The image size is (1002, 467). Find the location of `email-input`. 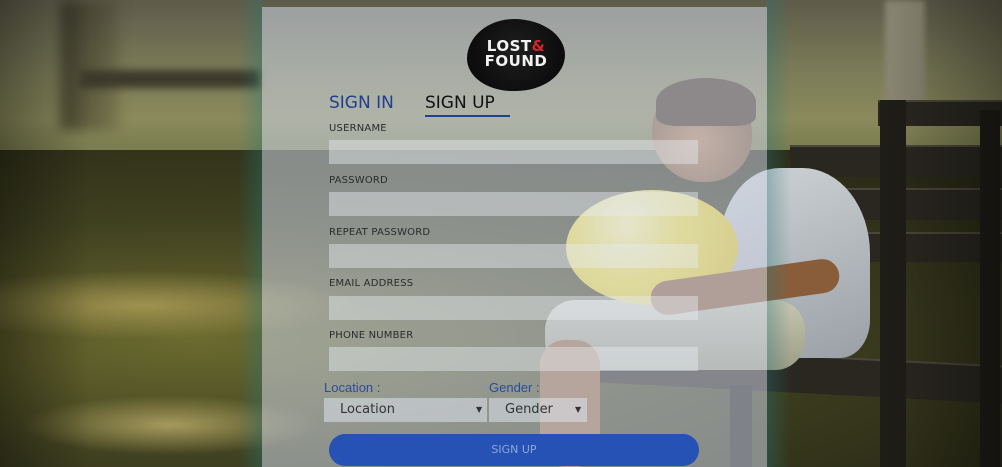

email-input is located at coordinates (513, 308).